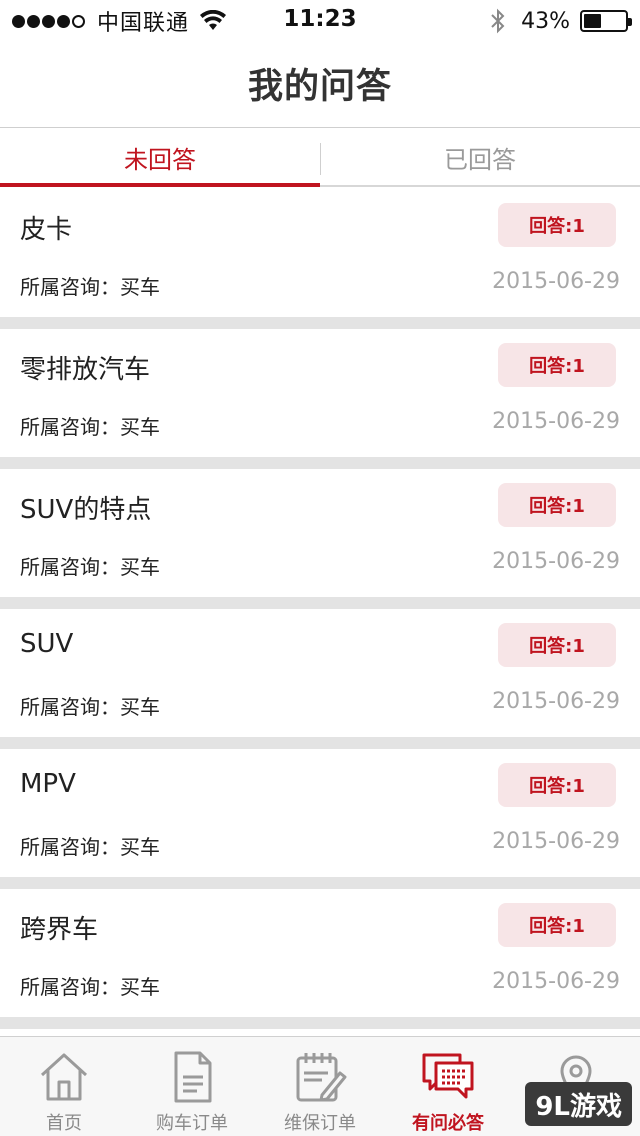 This screenshot has width=640, height=1136. I want to click on list-item: 零排放汽车 回答:1 所属咨询：买车 2015-06-29, so click(320, 399).